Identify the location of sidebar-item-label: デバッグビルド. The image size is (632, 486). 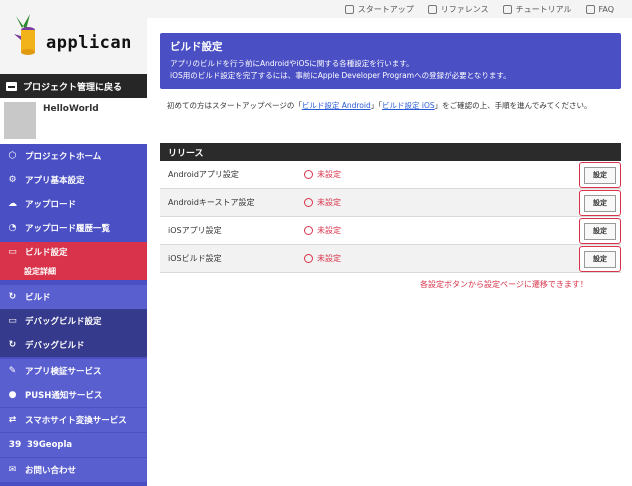
(55, 346).